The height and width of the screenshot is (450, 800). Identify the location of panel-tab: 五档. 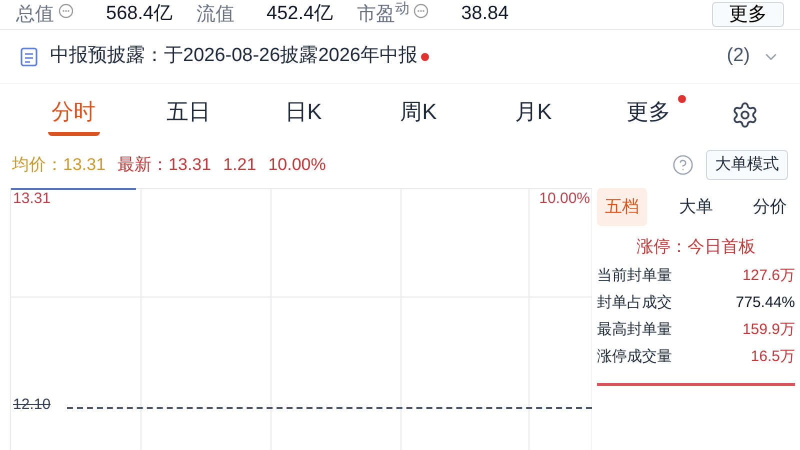
(622, 207).